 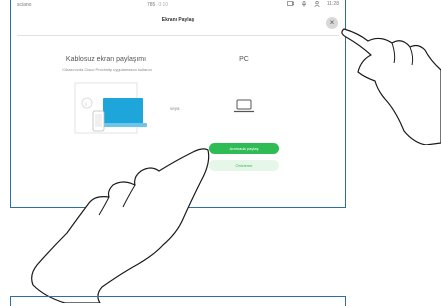 What do you see at coordinates (175, 108) in the screenshot?
I see `or-label: veya` at bounding box center [175, 108].